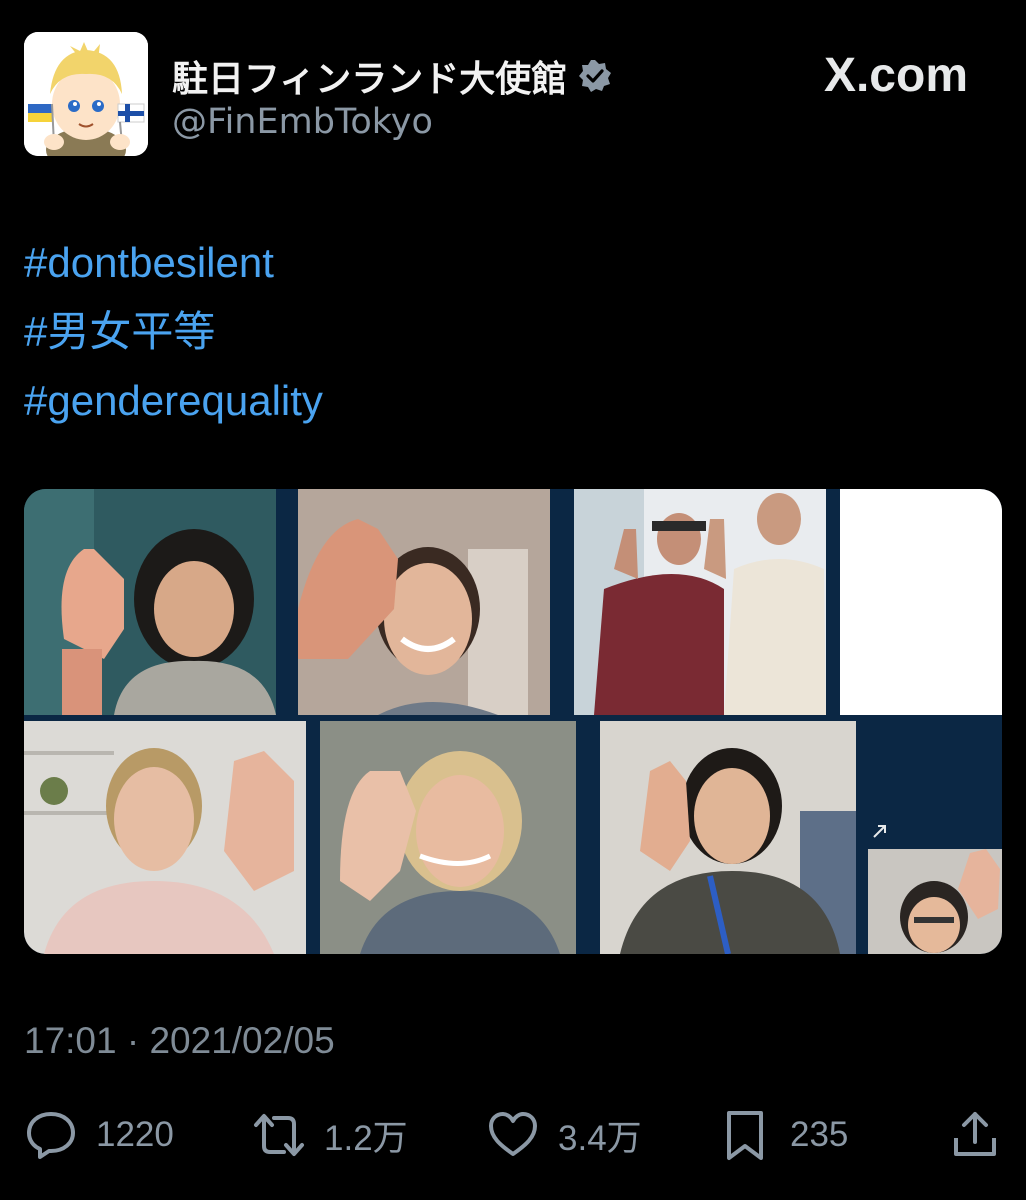  Describe the element at coordinates (279, 1135) in the screenshot. I see `retweet-icon` at that location.